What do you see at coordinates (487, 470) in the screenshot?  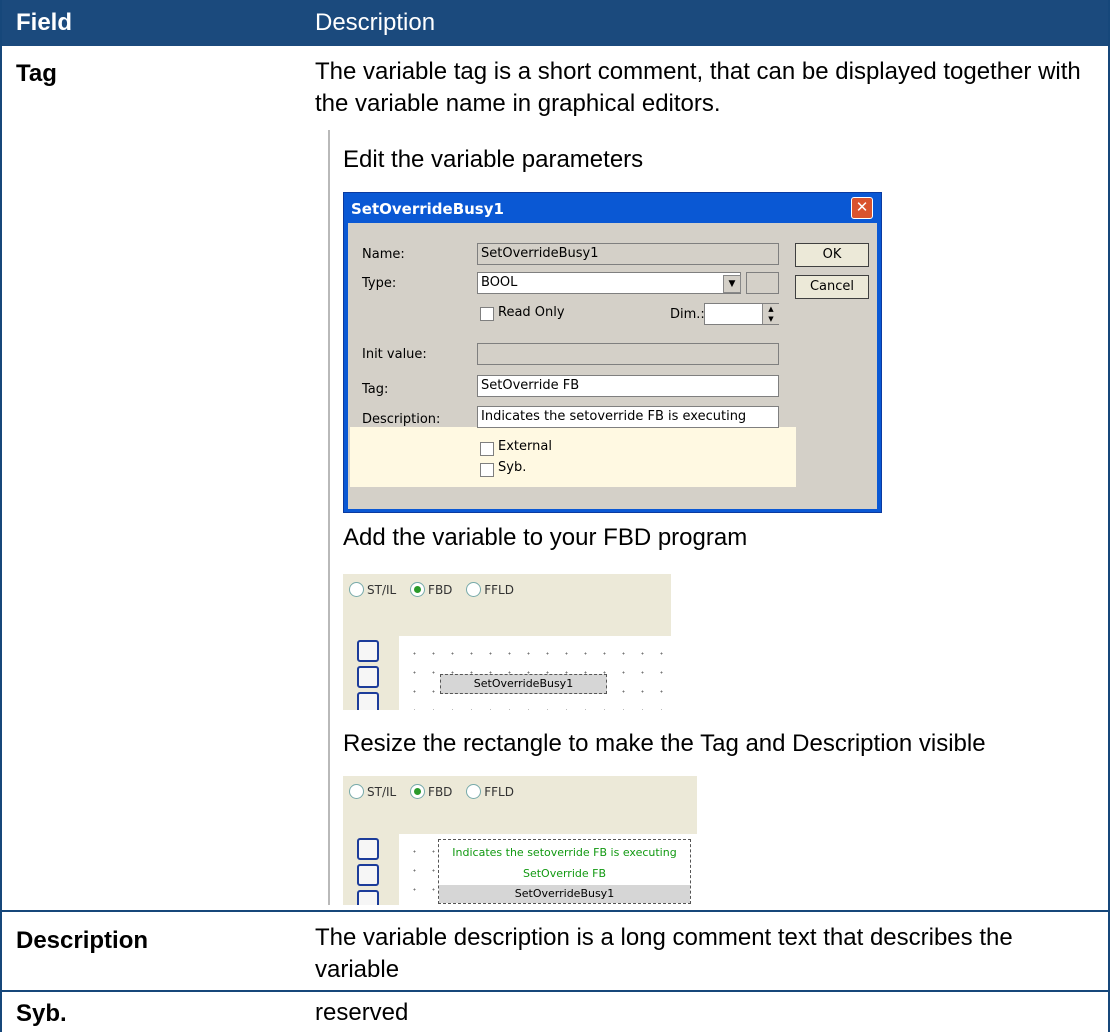 I see `syb-checkbox` at bounding box center [487, 470].